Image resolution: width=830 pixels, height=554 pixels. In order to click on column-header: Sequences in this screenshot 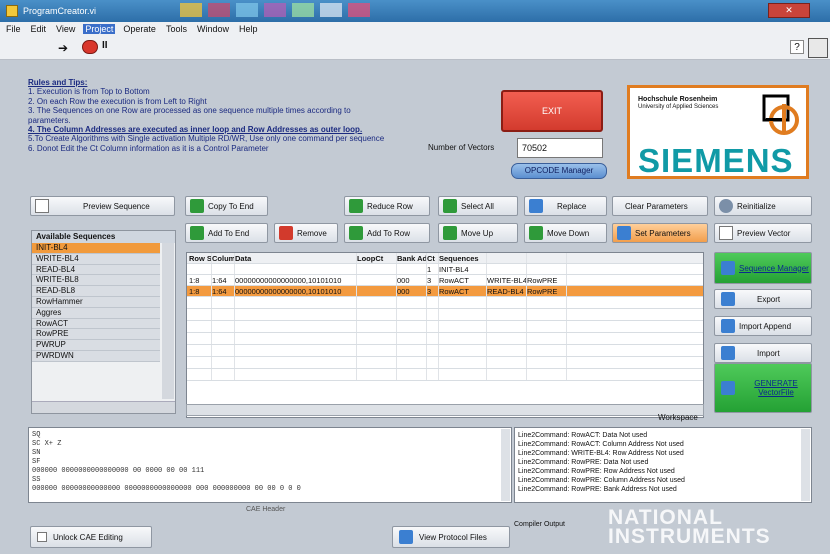, I will do `click(463, 258)`.